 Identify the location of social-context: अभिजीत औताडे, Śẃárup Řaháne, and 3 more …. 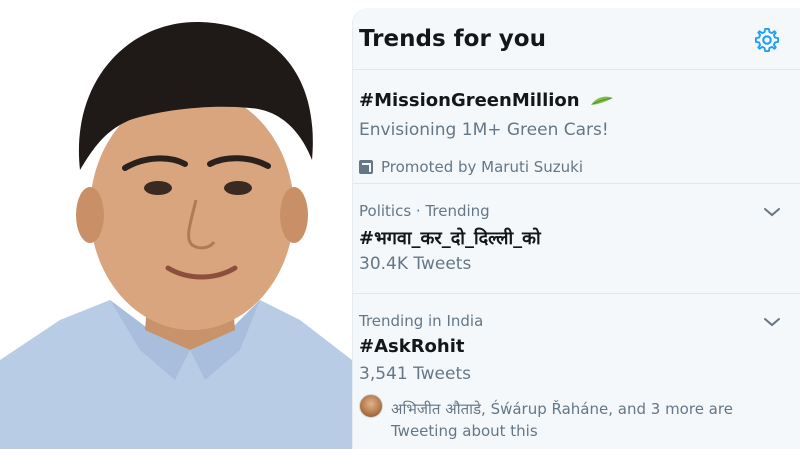
(591, 420).